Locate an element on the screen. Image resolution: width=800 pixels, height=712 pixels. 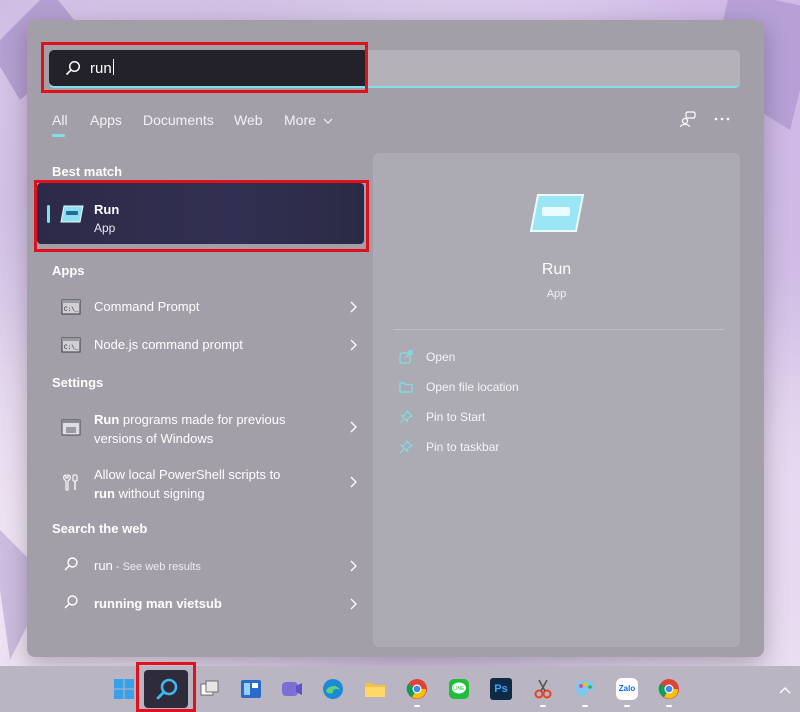
compat-icon is located at coordinates (71, 427).